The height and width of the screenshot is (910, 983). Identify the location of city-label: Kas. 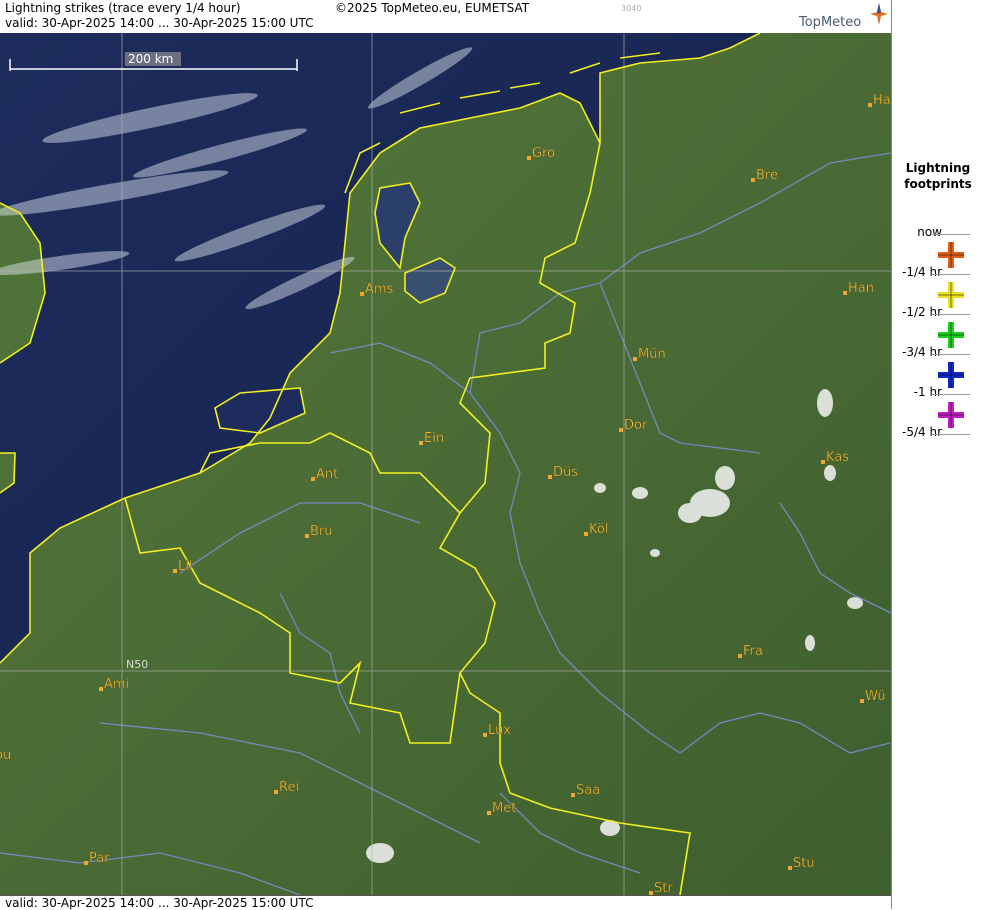
(837, 457).